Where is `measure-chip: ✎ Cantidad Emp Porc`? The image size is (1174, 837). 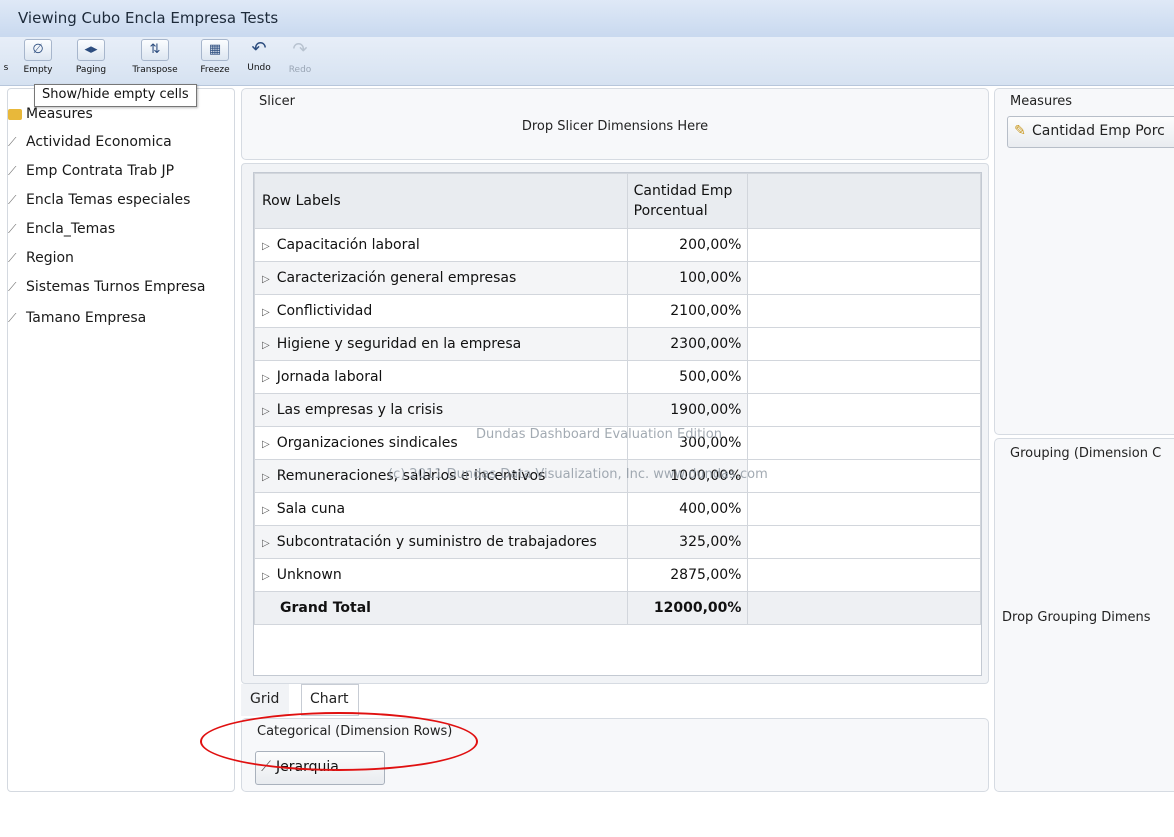
measure-chip: ✎ Cantidad Emp Porc is located at coordinates (1090, 132).